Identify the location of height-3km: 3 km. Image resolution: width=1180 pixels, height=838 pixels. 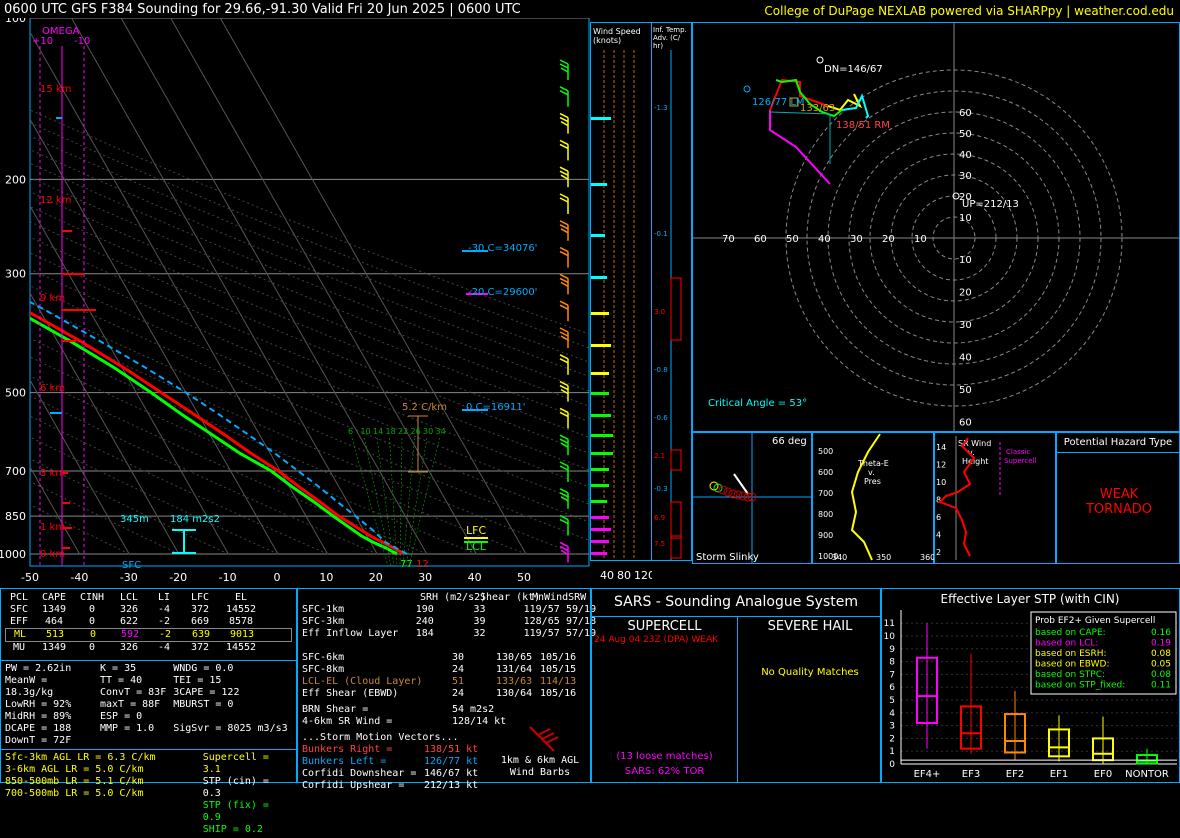
(52, 473).